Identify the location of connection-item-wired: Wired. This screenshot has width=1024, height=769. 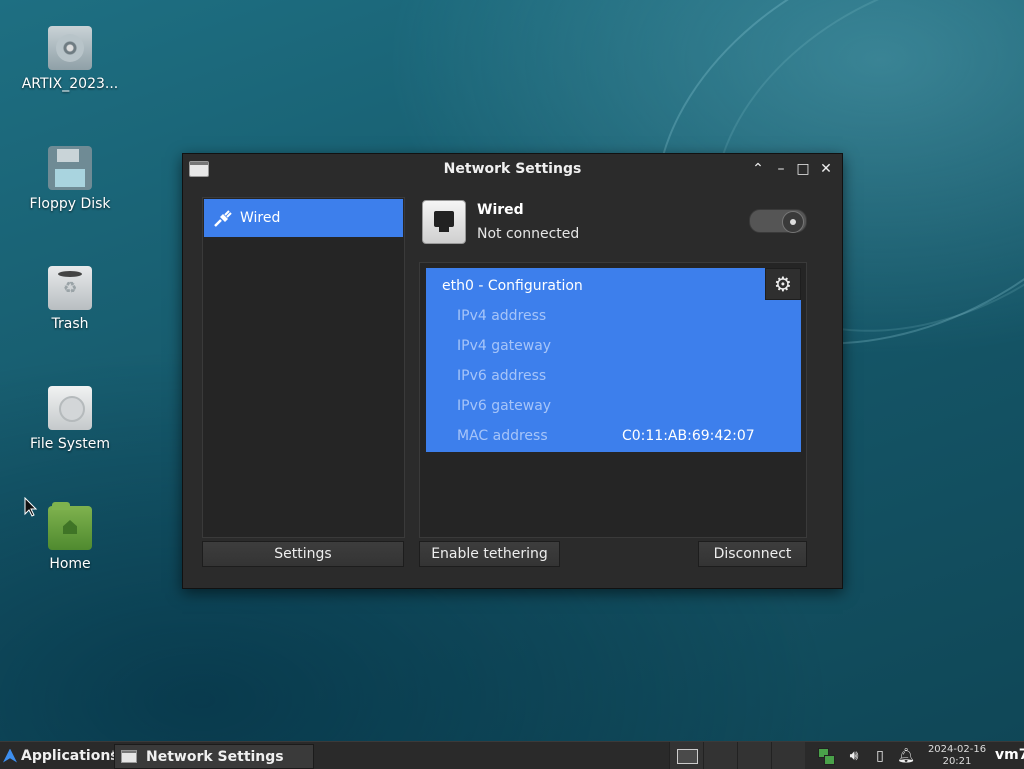
(303, 218).